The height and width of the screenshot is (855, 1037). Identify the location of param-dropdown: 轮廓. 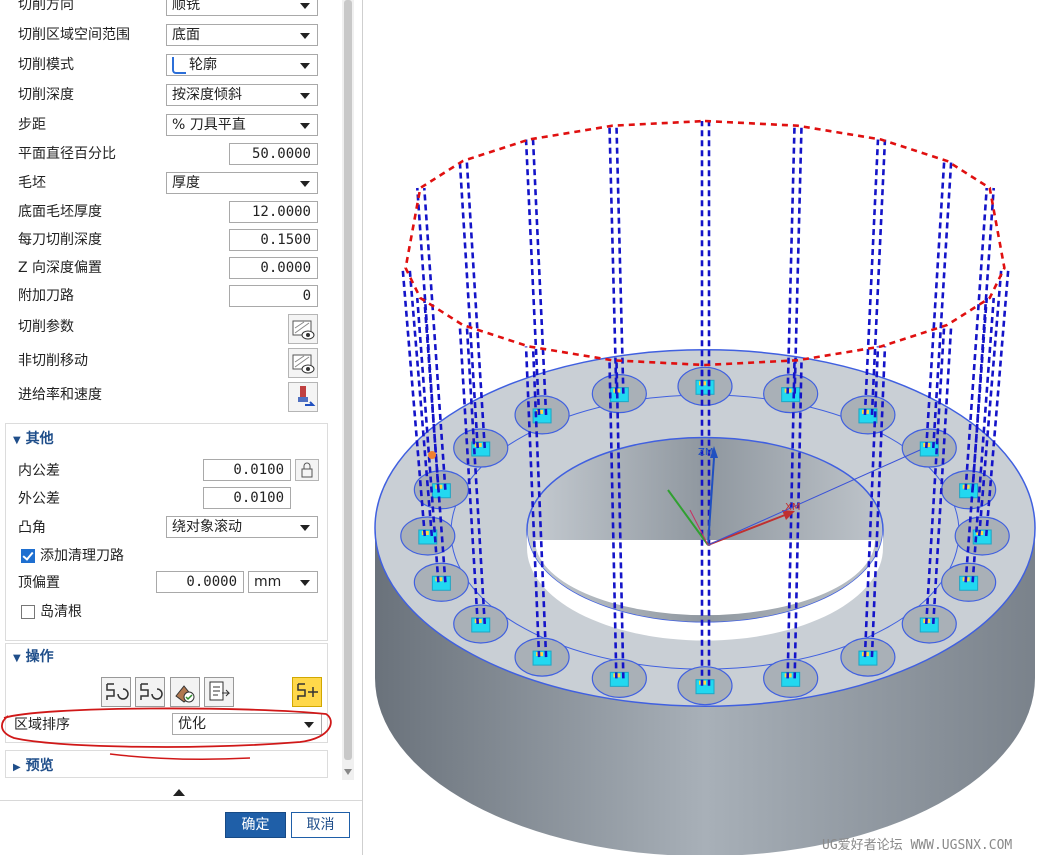
(242, 65).